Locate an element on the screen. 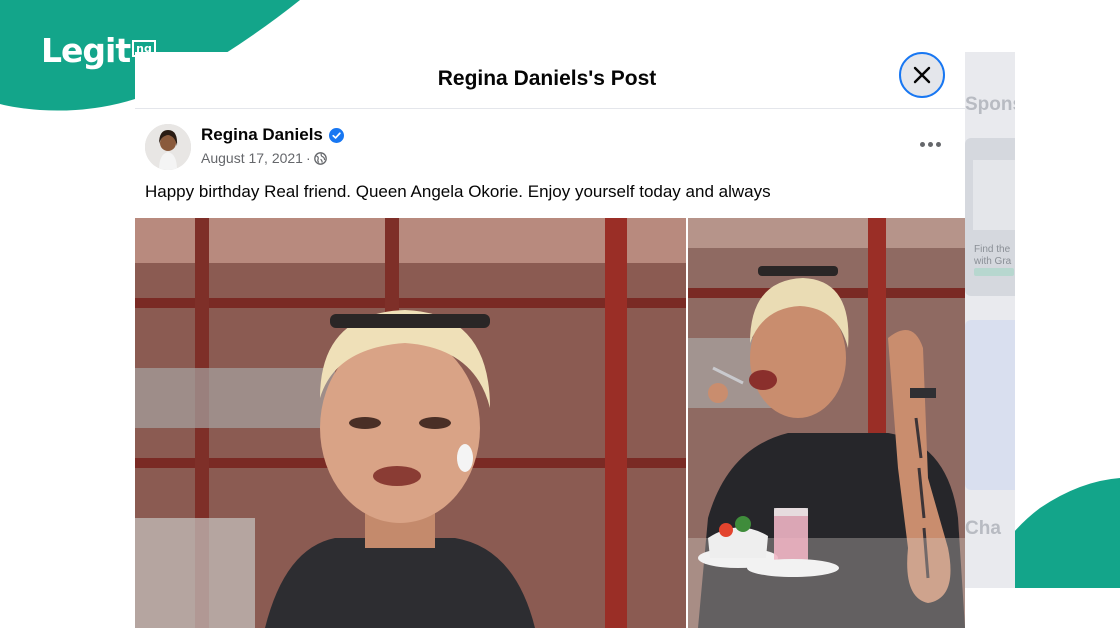 This screenshot has width=1120, height=628. author-row: Regina Daniels is located at coordinates (272, 135).